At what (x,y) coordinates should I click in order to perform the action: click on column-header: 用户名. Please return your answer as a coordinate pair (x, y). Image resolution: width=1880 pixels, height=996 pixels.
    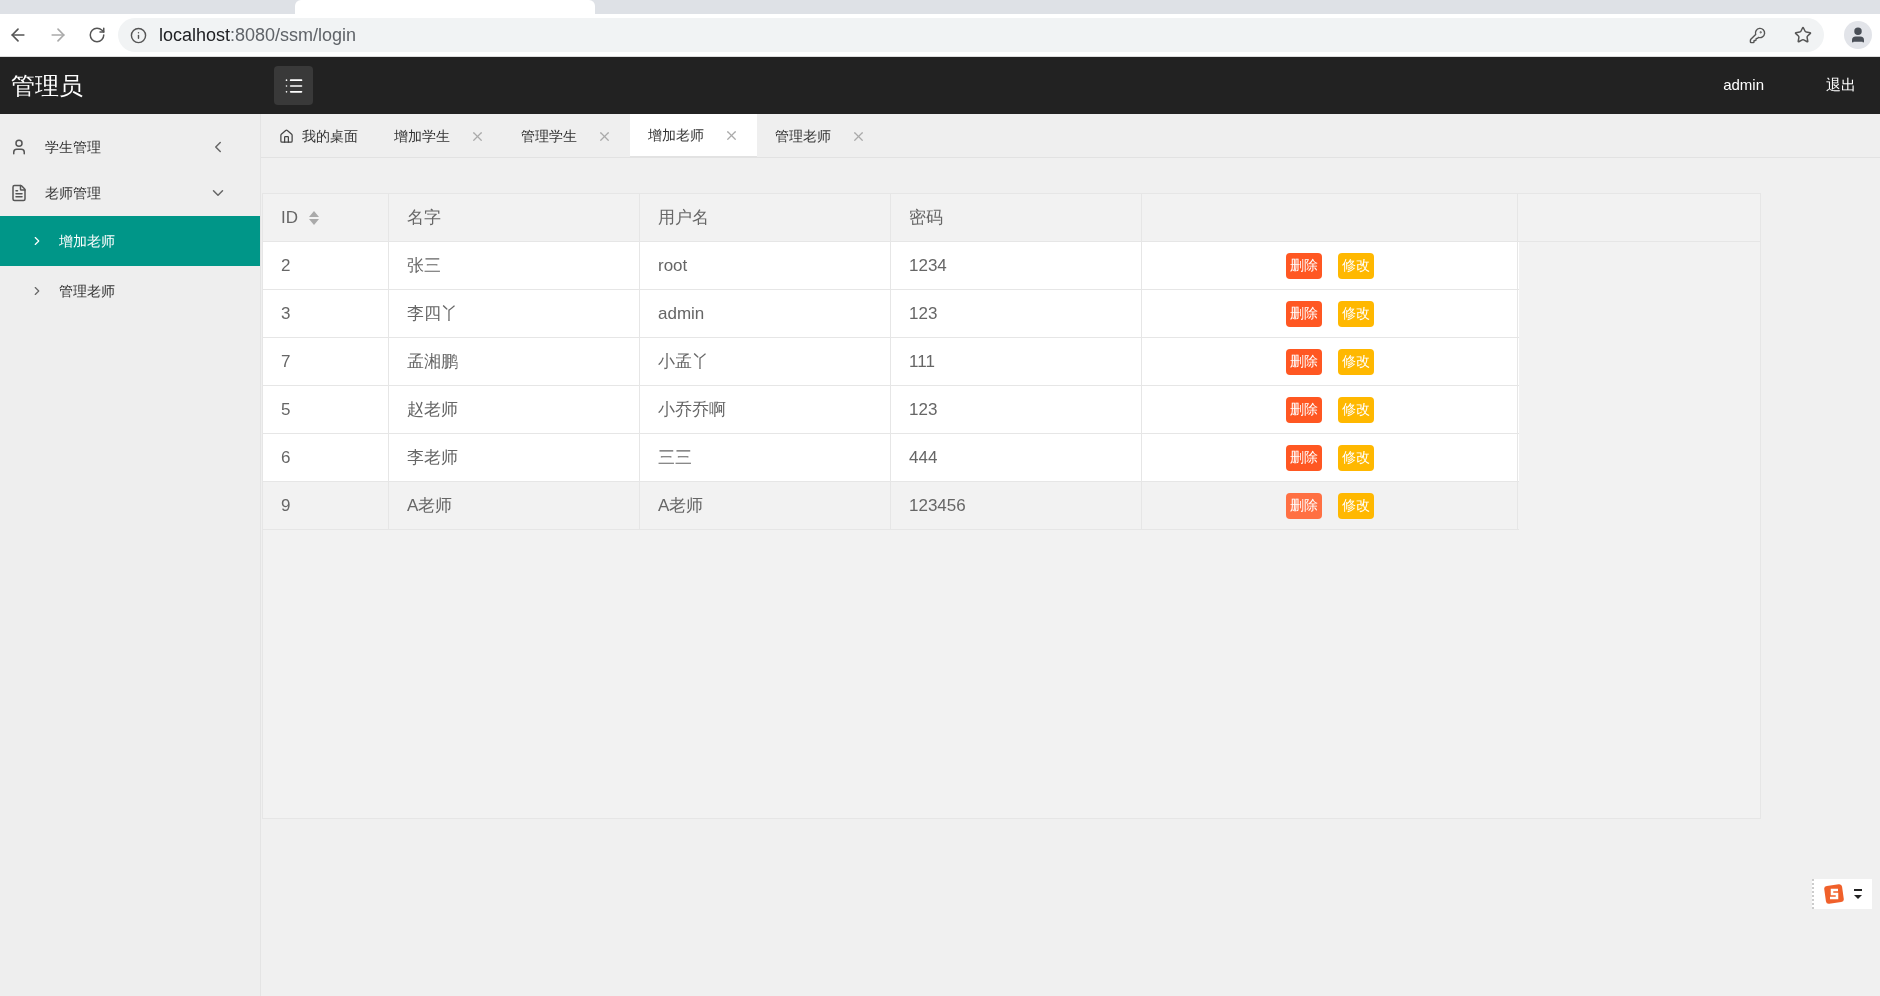
    Looking at the image, I should click on (765, 217).